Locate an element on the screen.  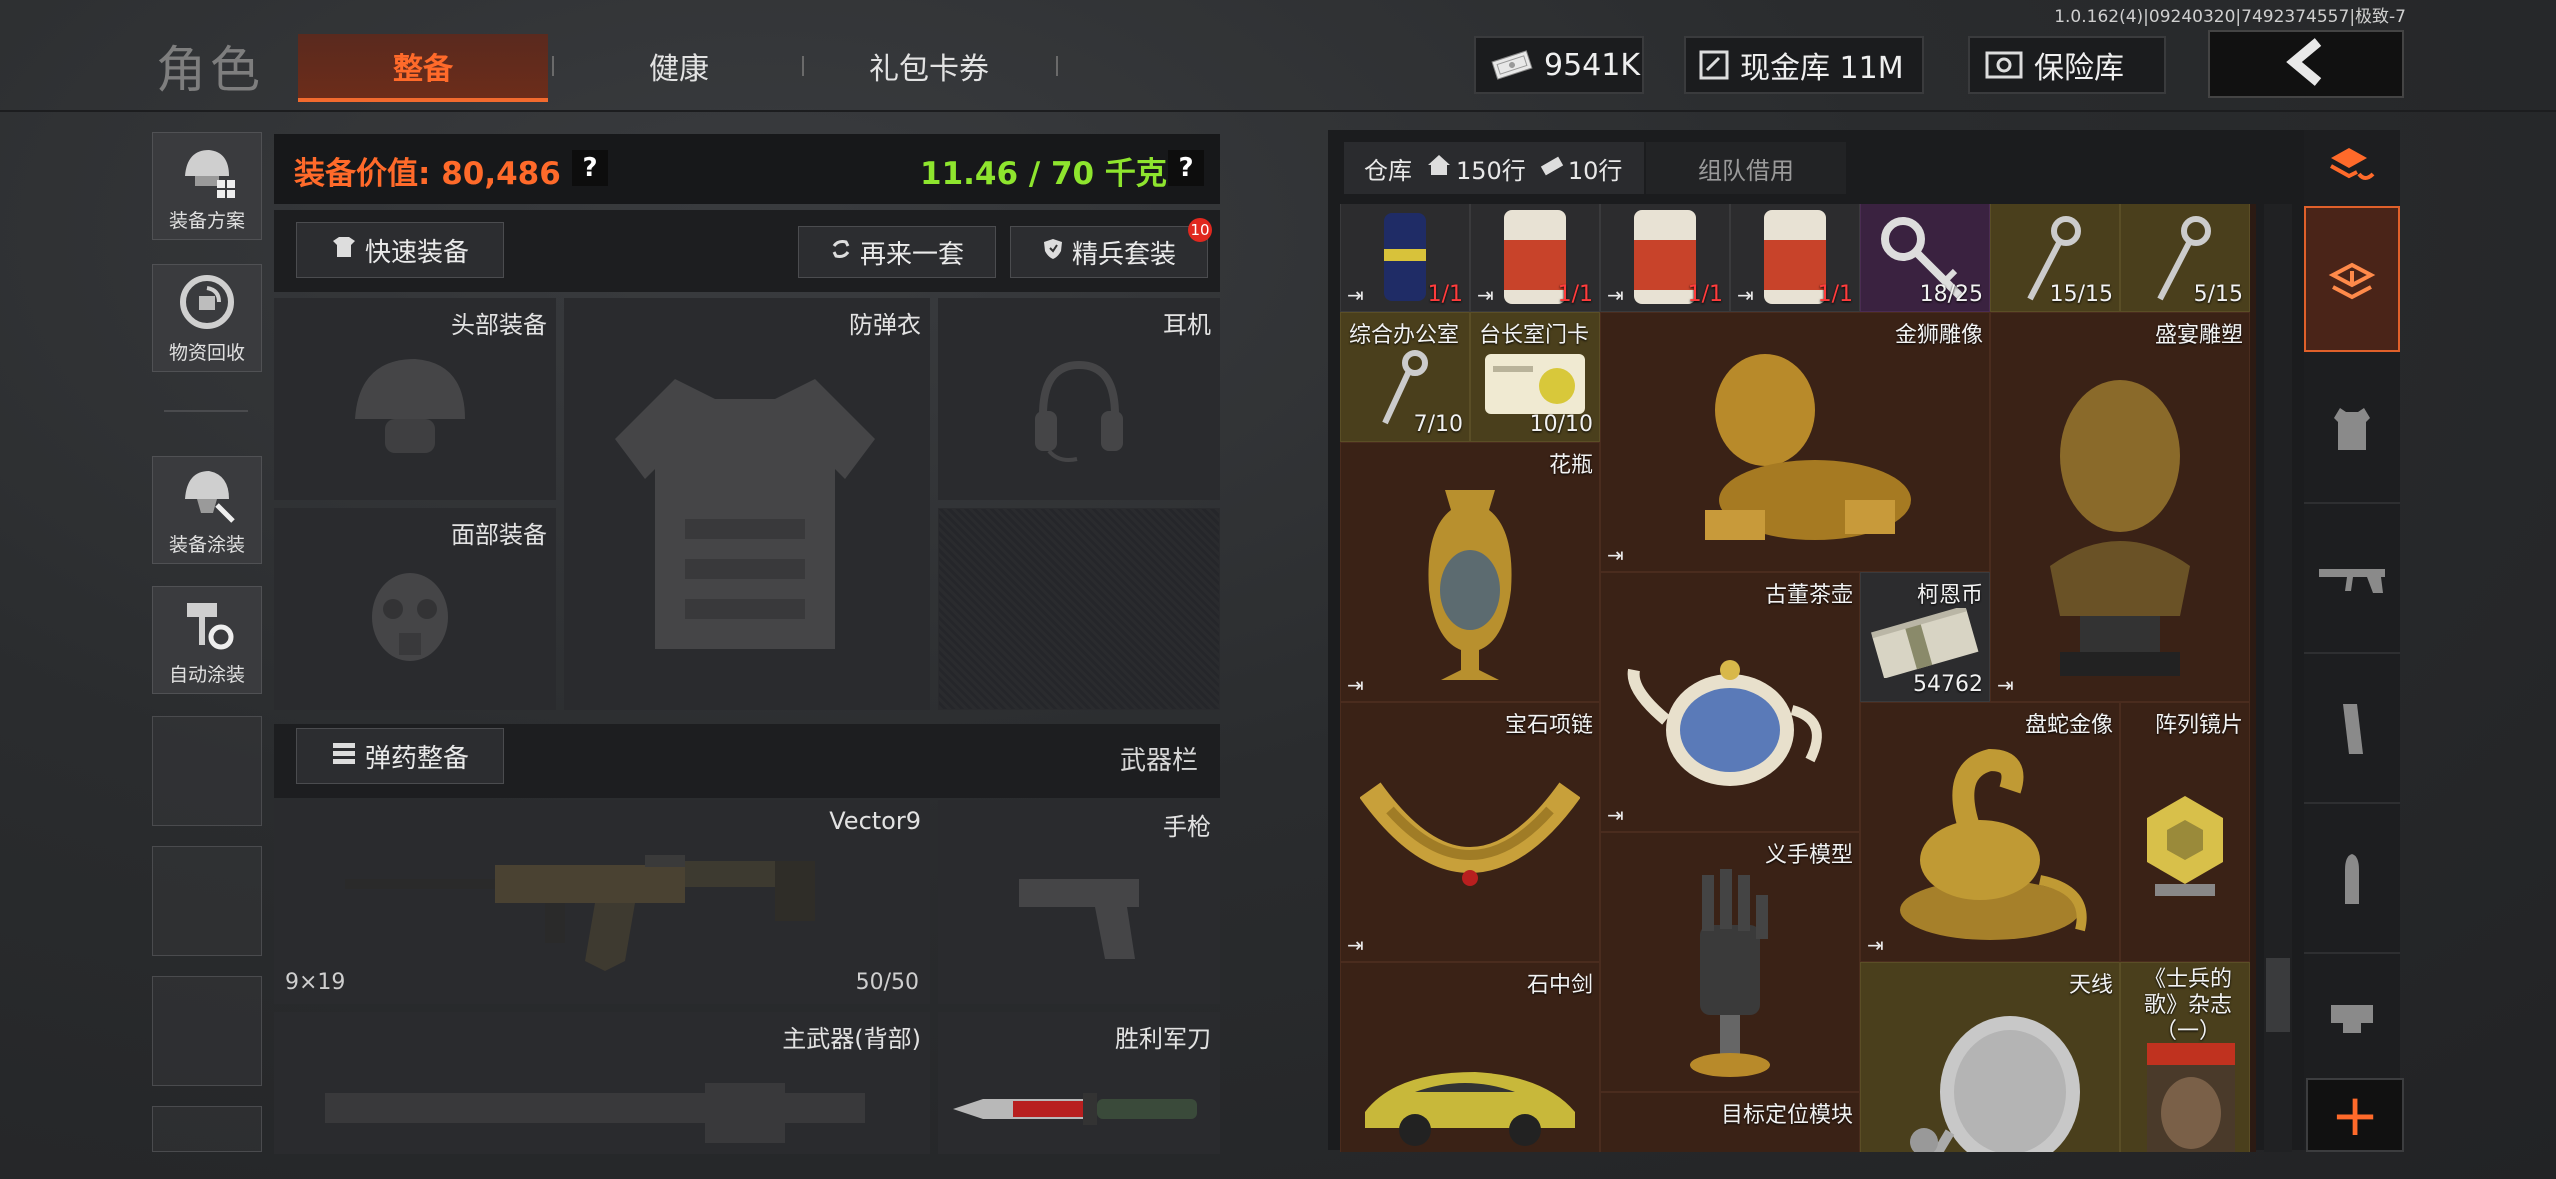
safe-vault-button: 保险库 is located at coordinates (2067, 65).